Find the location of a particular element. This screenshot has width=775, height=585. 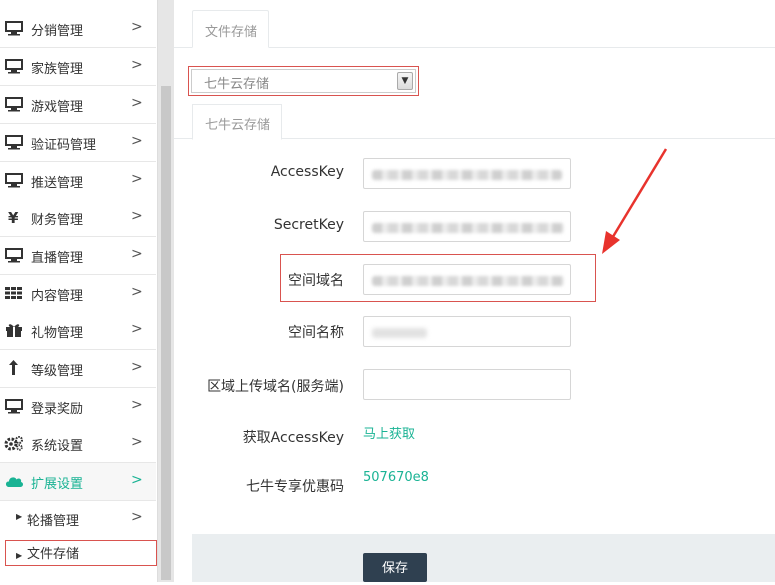

yen-icon: ¥ is located at coordinates (13, 217).